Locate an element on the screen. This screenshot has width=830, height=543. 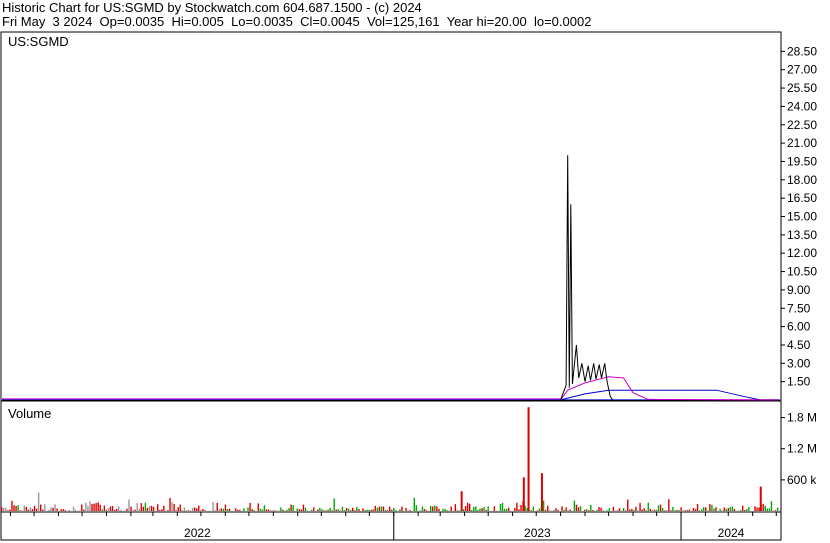
price-y-tick-label: 16.50 is located at coordinates (802, 198).